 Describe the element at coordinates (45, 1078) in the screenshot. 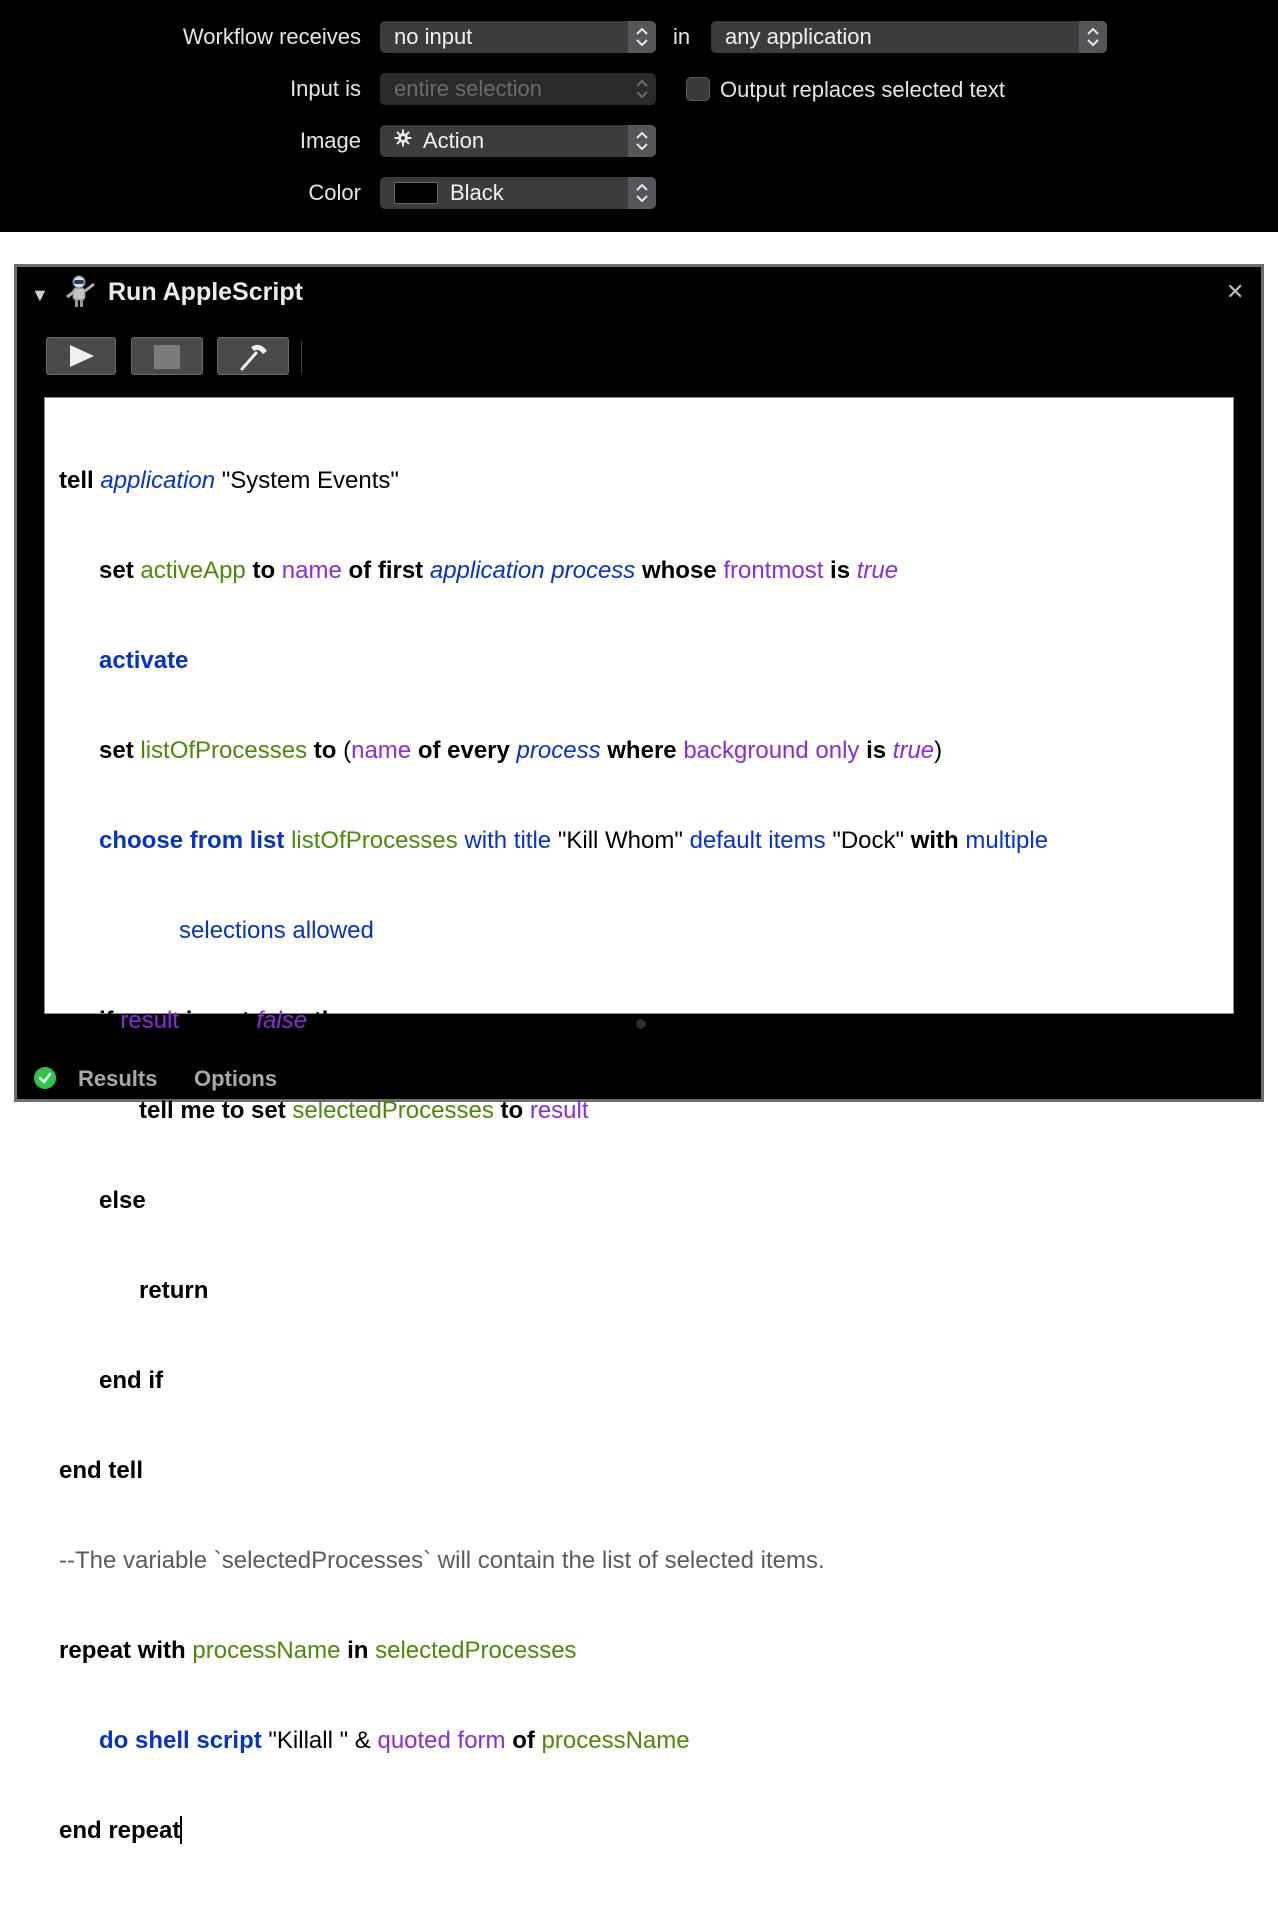

I see `success-check-icon` at that location.